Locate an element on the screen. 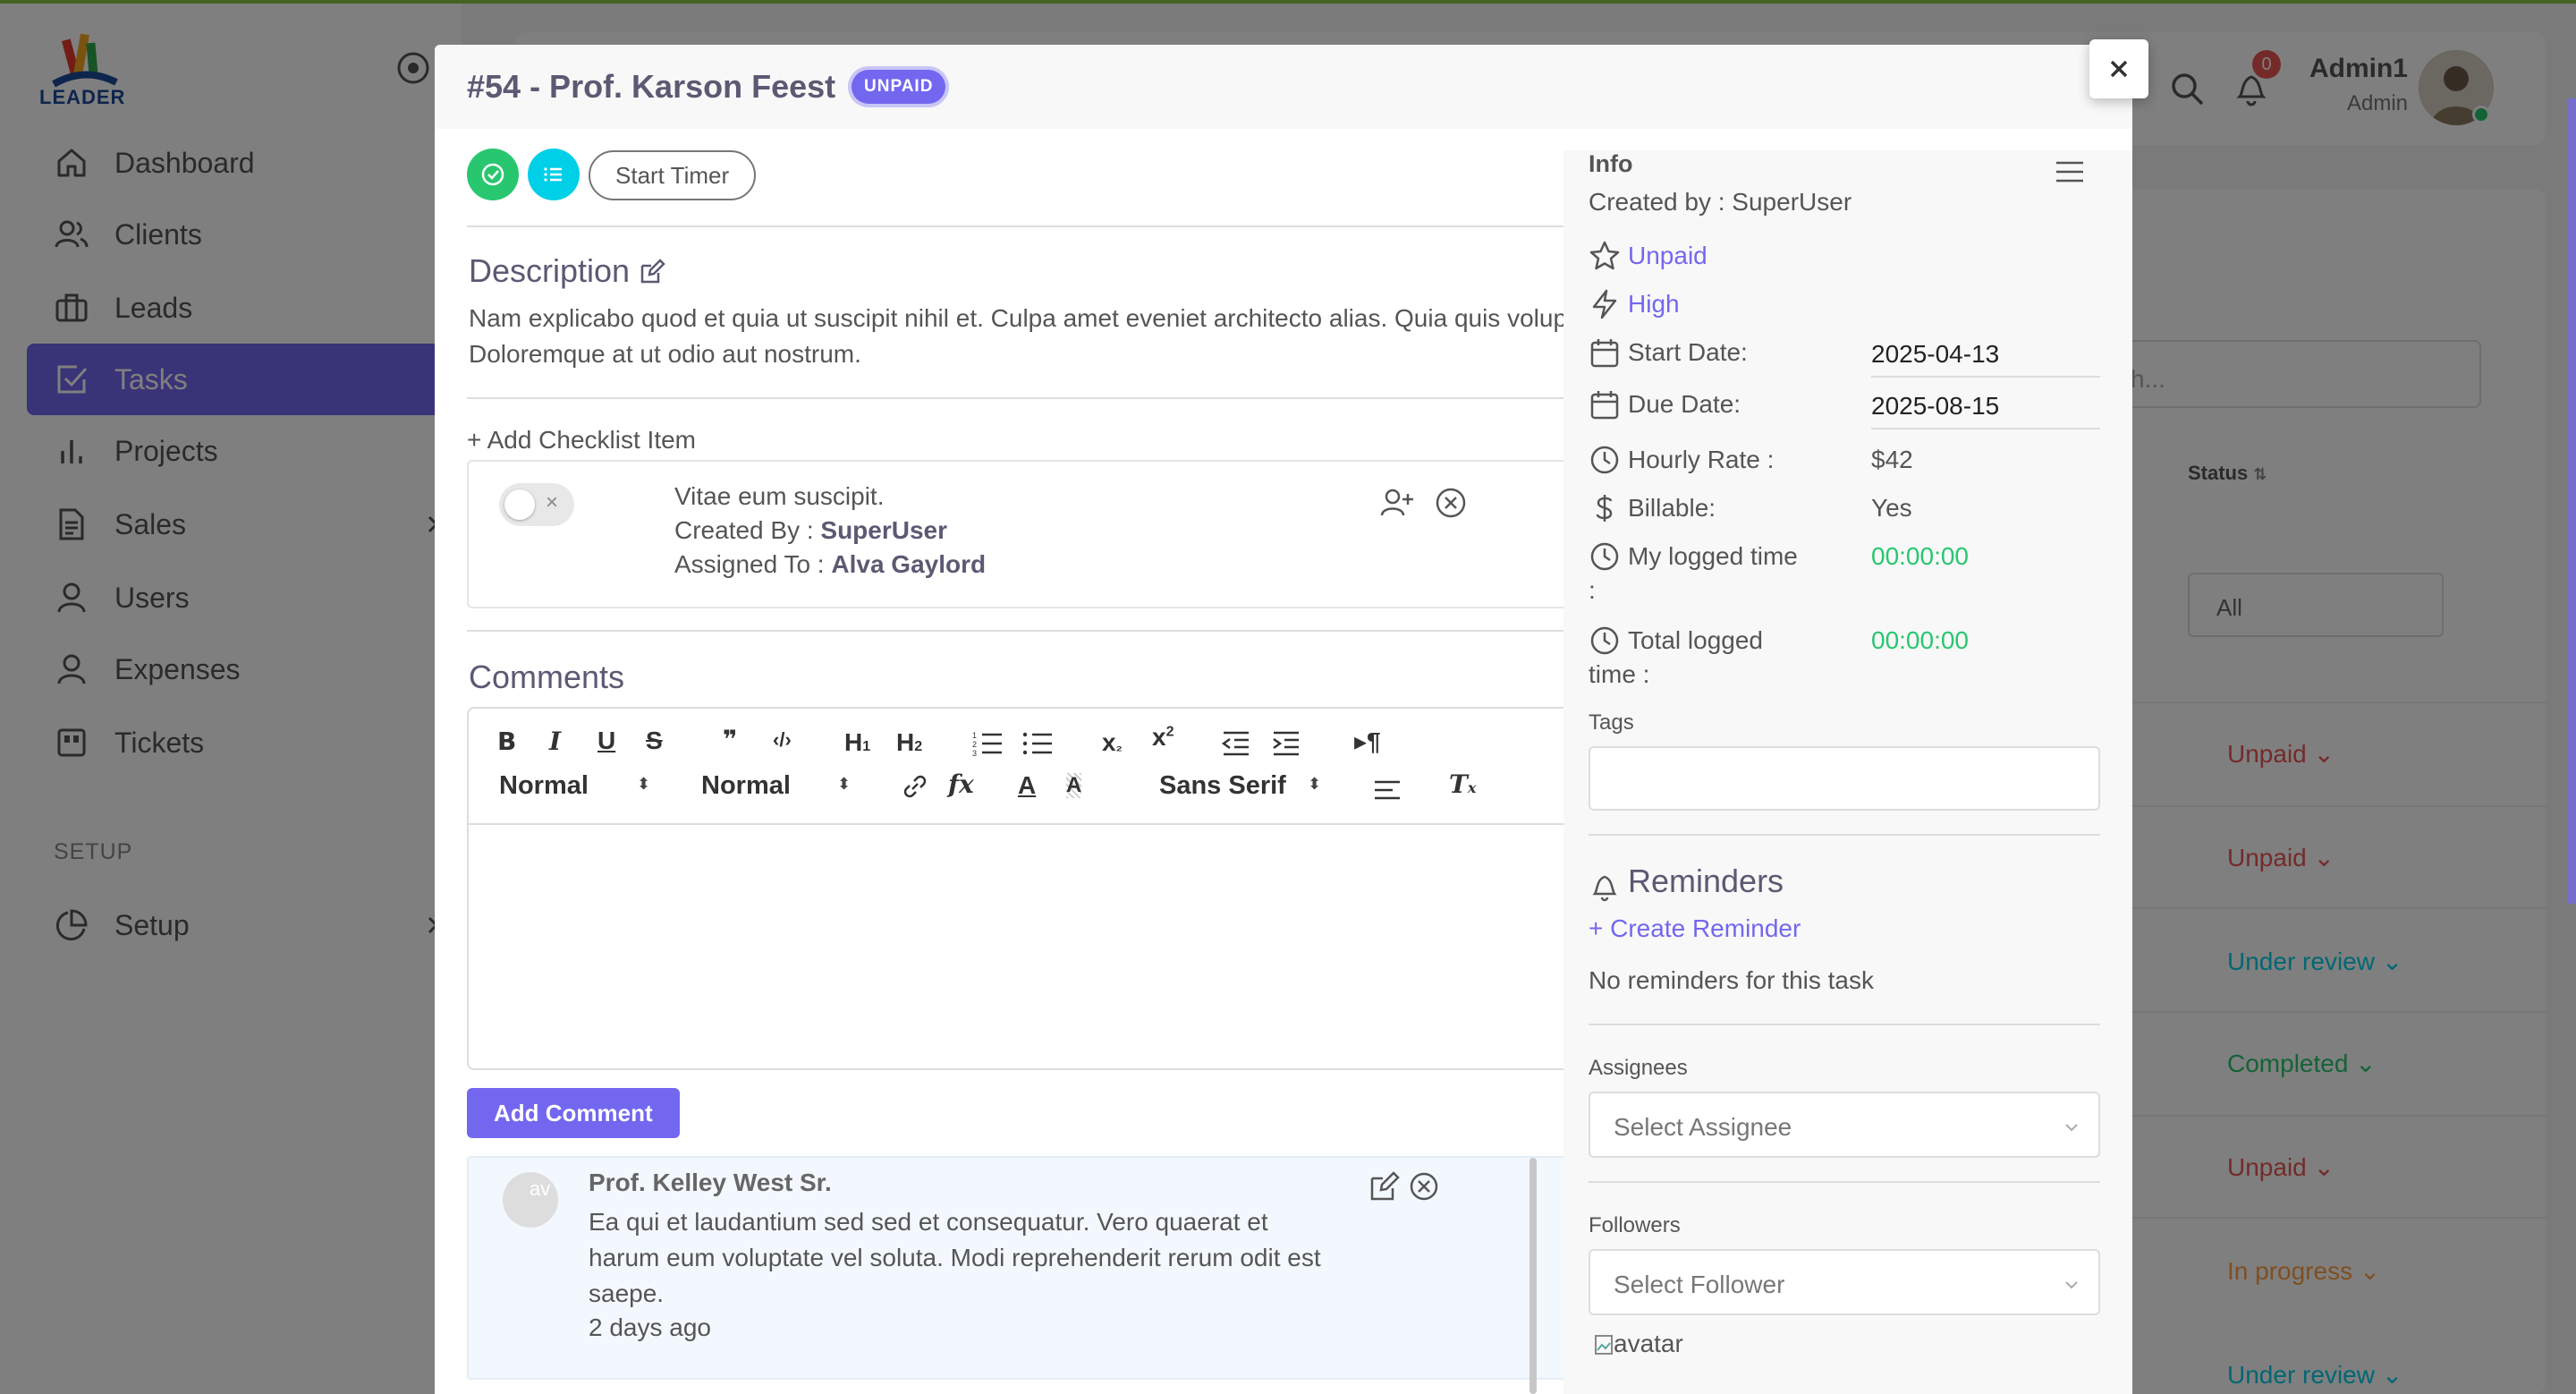 Image resolution: width=2576 pixels, height=1394 pixels. comments-heading: Comments is located at coordinates (547, 677).